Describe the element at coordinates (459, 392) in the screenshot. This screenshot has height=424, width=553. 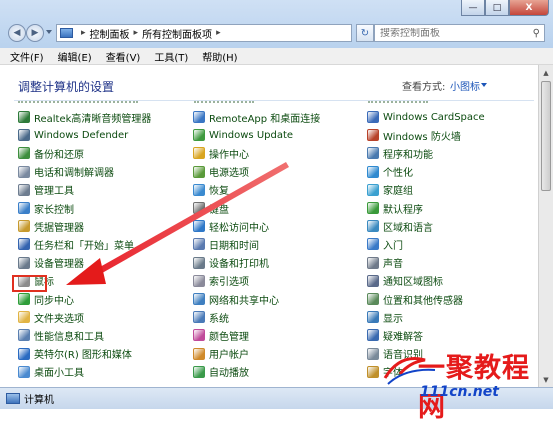
I see `watermark-url: 111cn.net` at that location.